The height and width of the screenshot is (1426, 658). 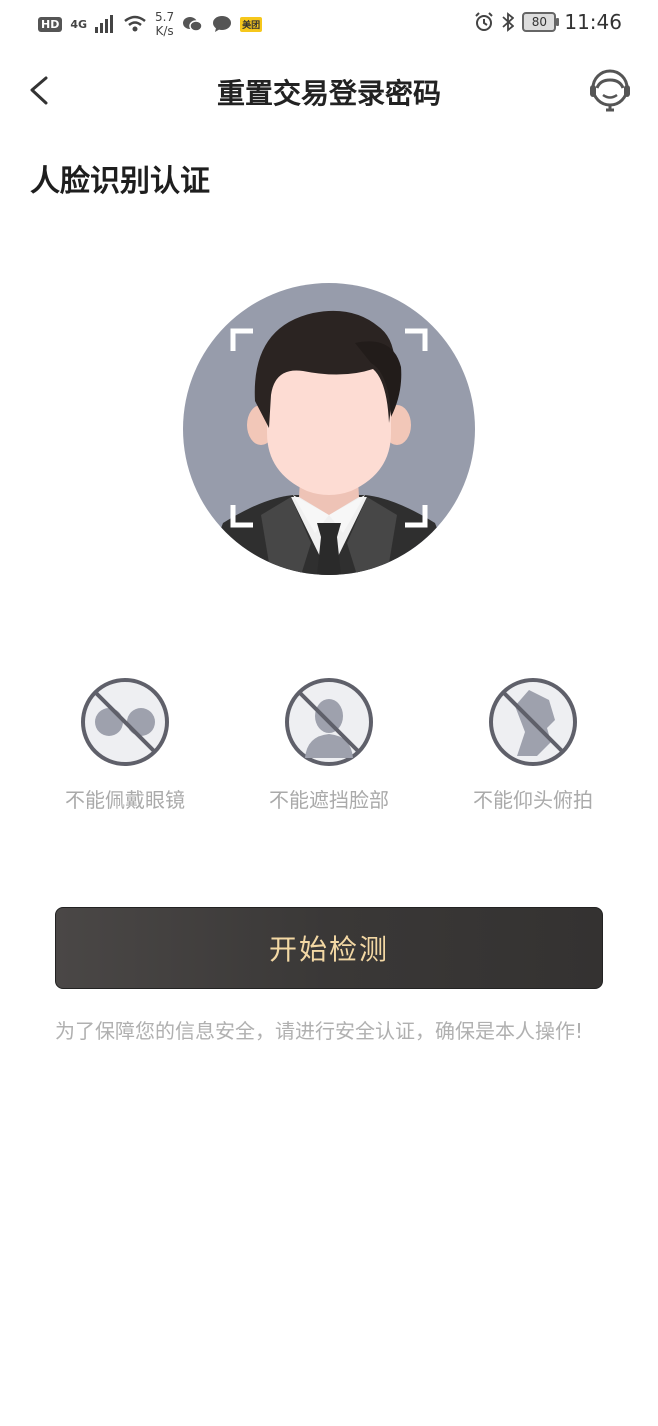 What do you see at coordinates (484, 21) in the screenshot?
I see `alarm-icon` at bounding box center [484, 21].